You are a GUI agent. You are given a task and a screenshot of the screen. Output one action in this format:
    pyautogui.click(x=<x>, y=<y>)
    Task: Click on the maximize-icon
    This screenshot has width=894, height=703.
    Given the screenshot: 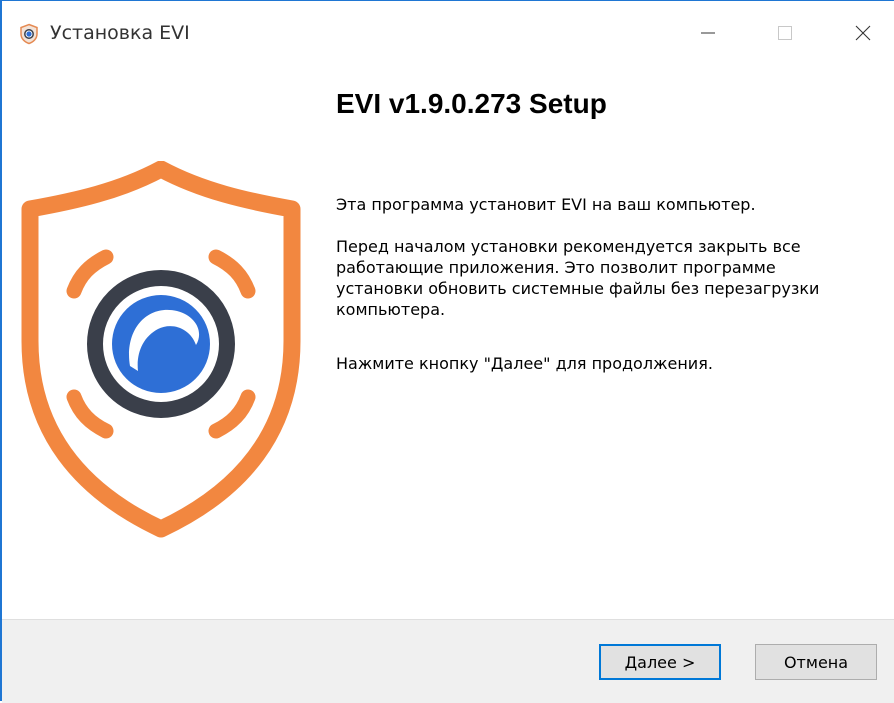 What is the action you would take?
    pyautogui.click(x=785, y=33)
    